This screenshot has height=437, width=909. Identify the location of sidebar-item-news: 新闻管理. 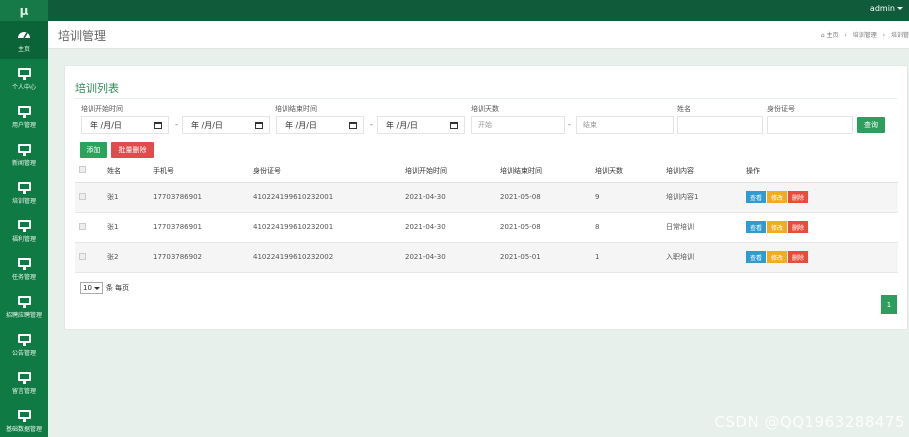
(24, 154).